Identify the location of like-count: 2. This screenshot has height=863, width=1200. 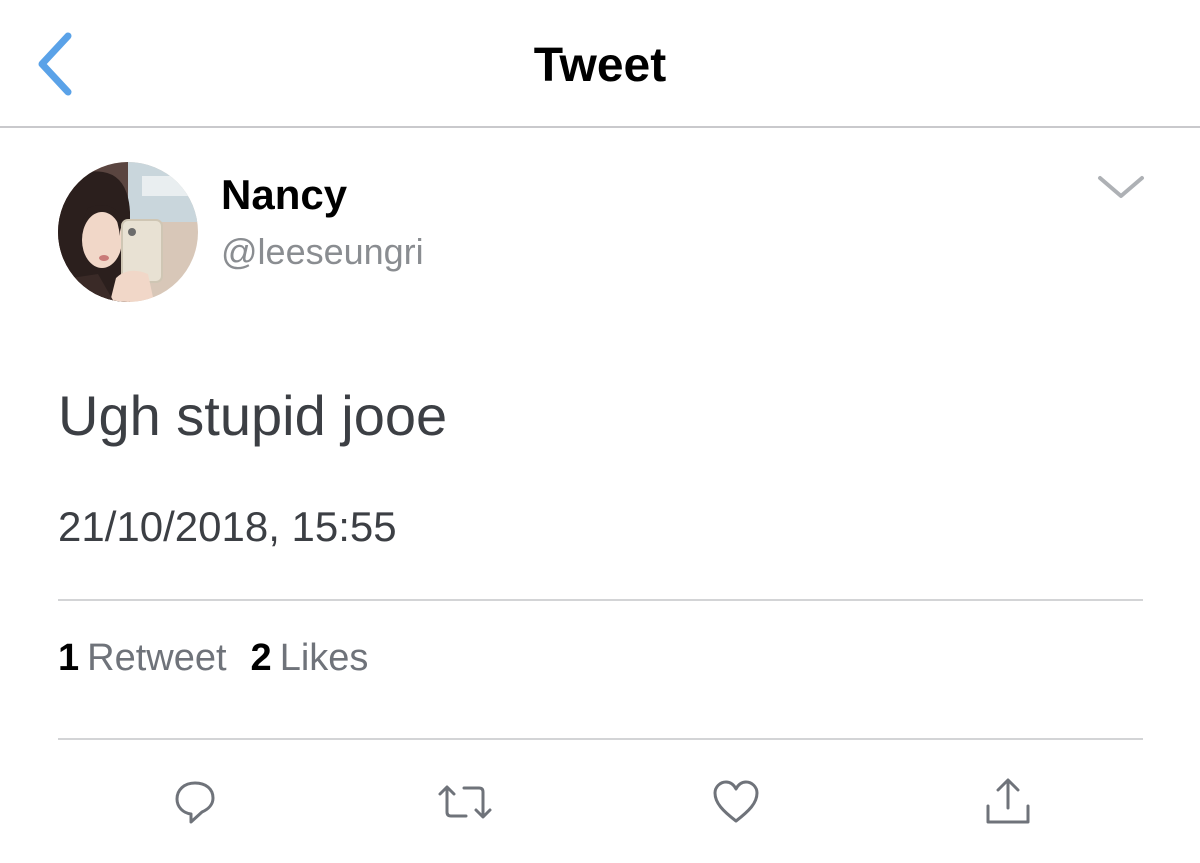
(261, 658).